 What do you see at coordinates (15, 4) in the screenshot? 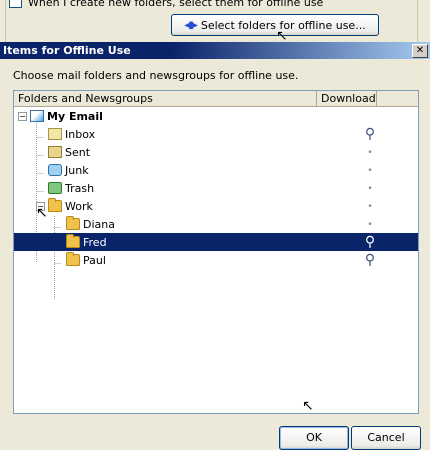
I see `new-folders-offline-checkbox` at bounding box center [15, 4].